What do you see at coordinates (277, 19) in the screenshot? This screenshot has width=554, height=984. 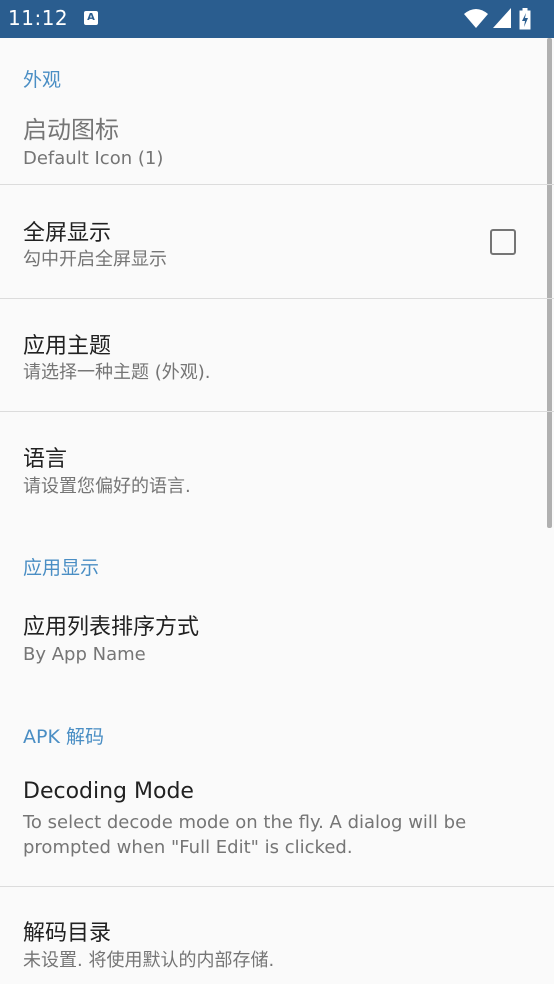 I see `status-bar: 11:12 A` at bounding box center [277, 19].